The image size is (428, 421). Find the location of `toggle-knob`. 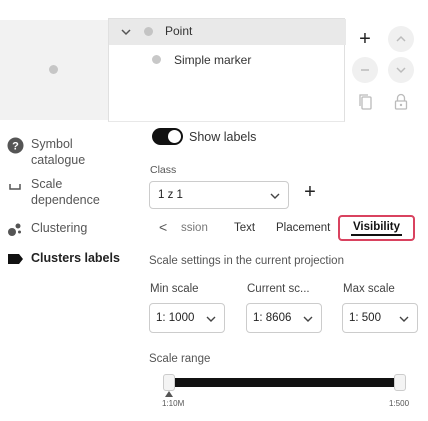

toggle-knob is located at coordinates (174, 136).